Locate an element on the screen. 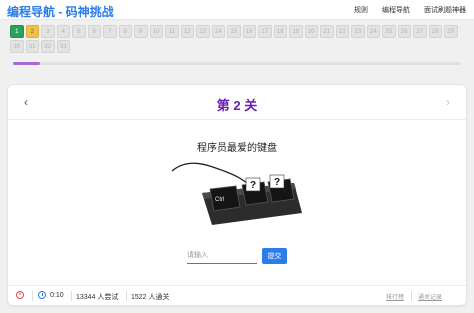 The height and width of the screenshot is (313, 474). top-nav: 规则 编程导航 面试刷题神器 is located at coordinates (410, 10).